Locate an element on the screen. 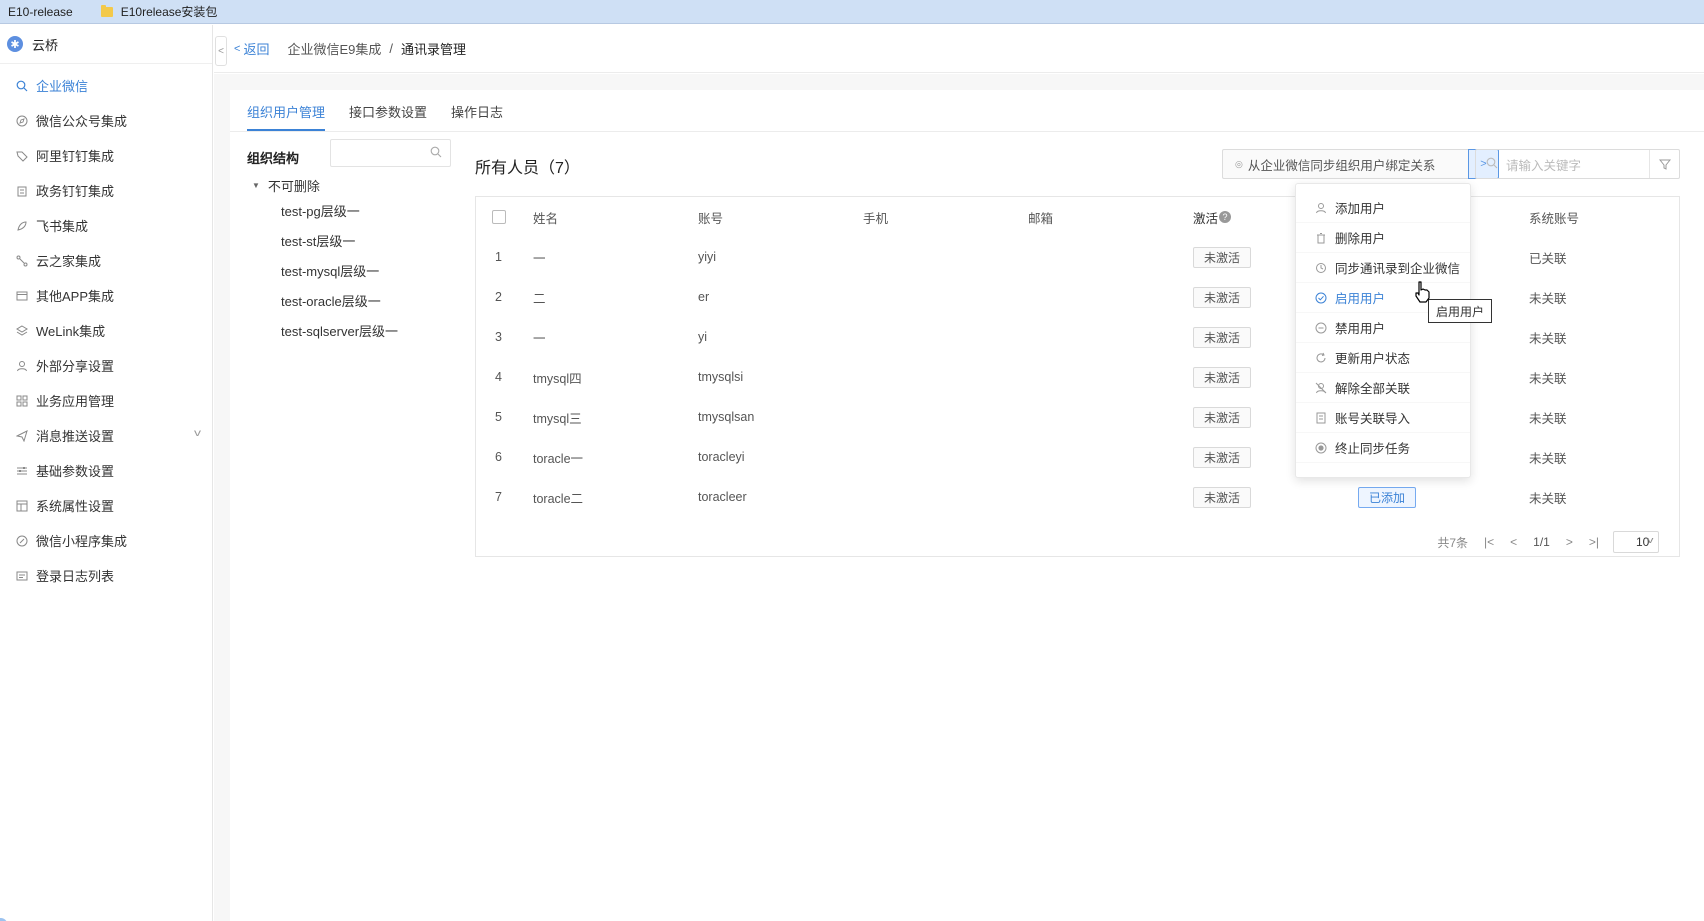 The image size is (1704, 921). tree-node: test-pg层级一 is located at coordinates (339, 212).